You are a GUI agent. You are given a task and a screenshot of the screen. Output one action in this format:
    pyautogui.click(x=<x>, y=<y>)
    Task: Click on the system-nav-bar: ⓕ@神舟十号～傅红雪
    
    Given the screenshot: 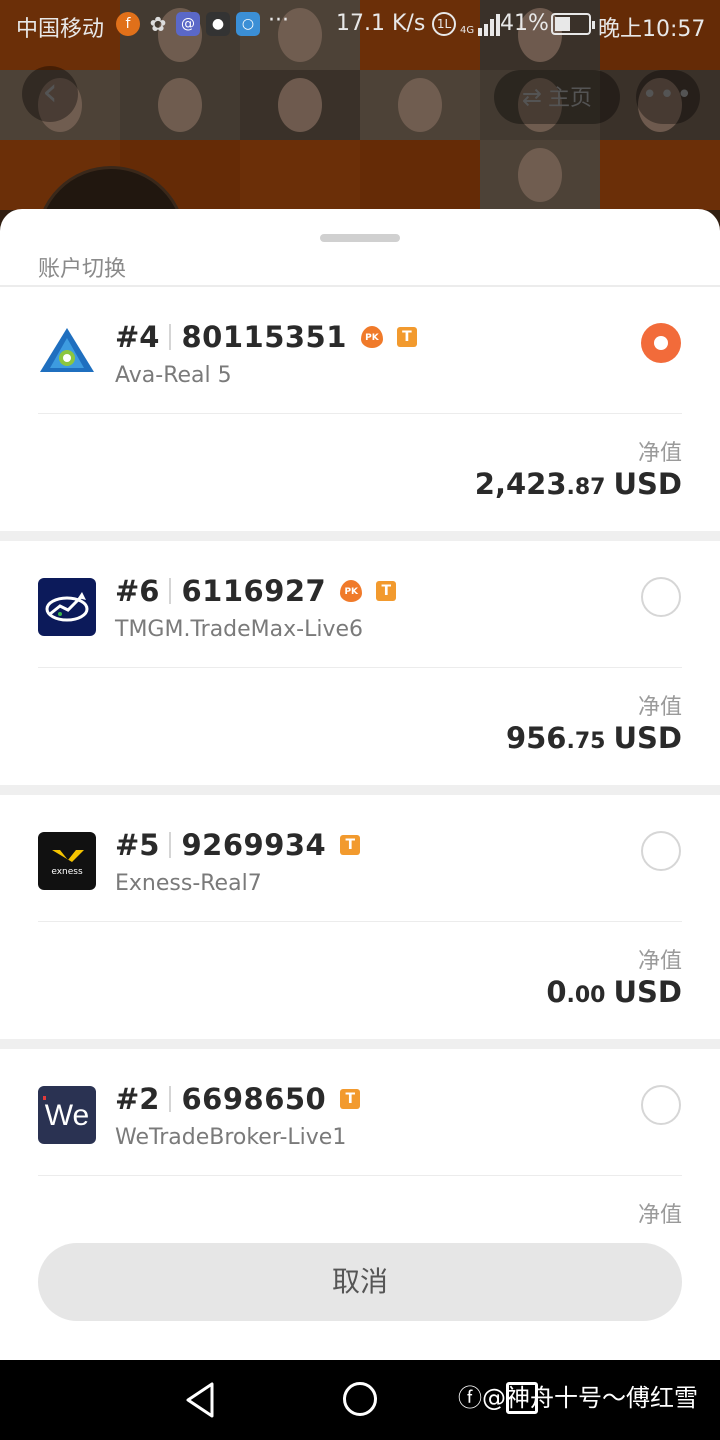 What is the action you would take?
    pyautogui.click(x=360, y=1400)
    